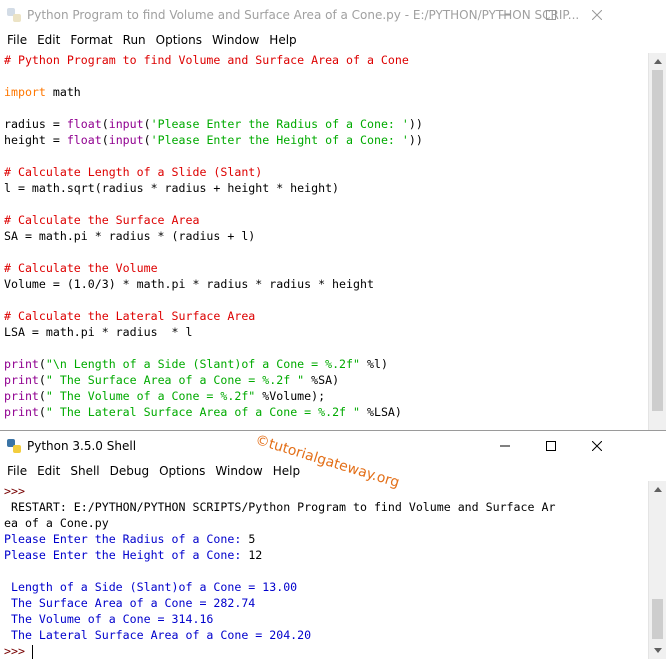 The image size is (666, 659). Describe the element at coordinates (381, 412) in the screenshot. I see `code-token: %LSA)` at that location.